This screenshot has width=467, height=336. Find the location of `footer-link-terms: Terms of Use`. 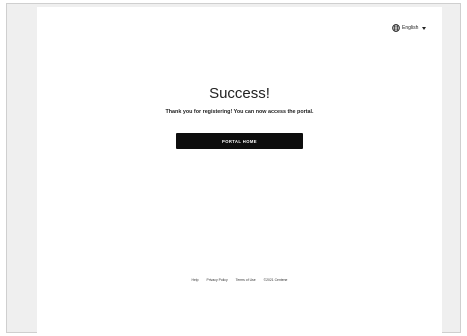

footer-link-terms: Terms of Use is located at coordinates (246, 280).